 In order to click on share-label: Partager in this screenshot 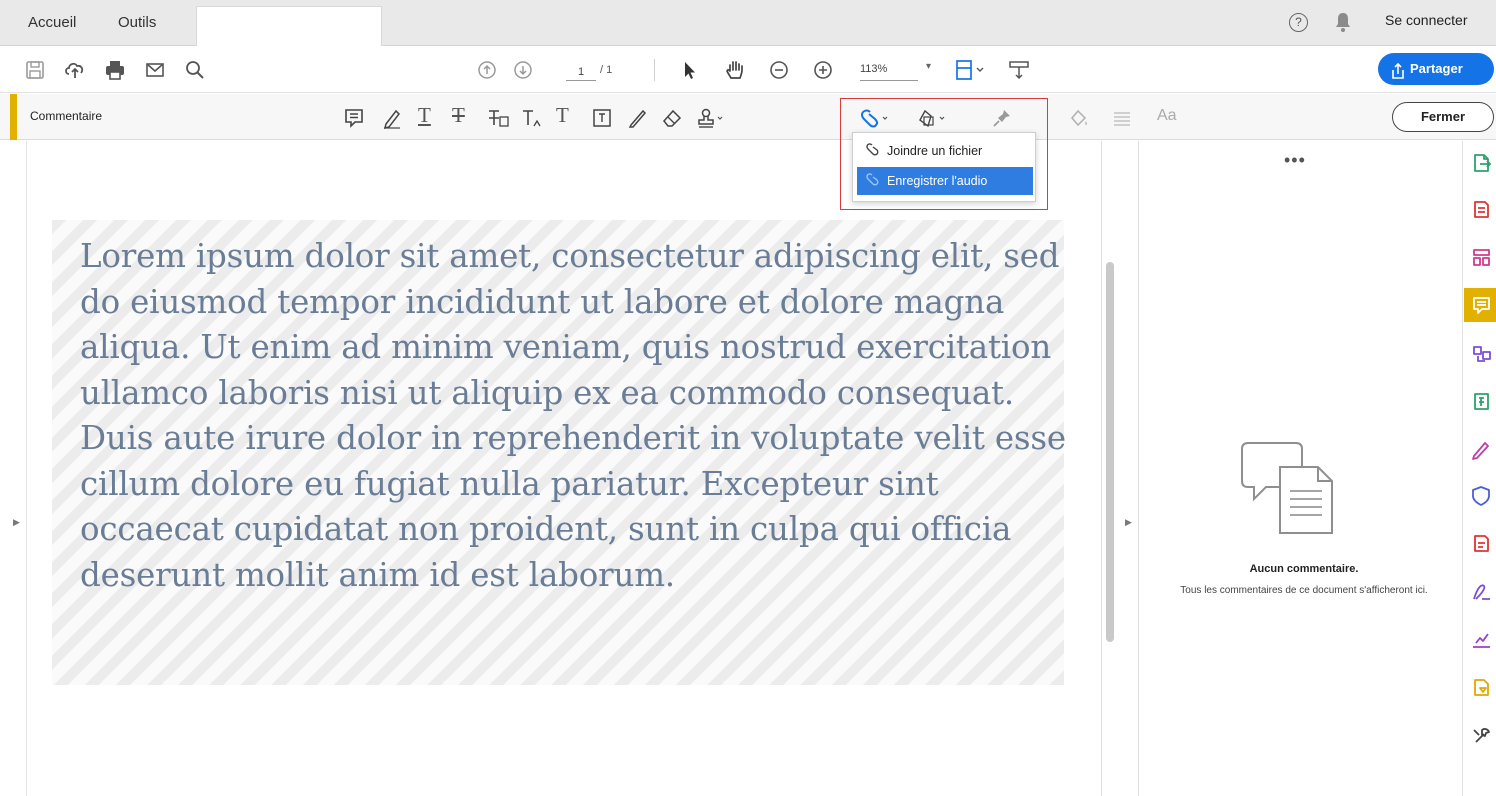, I will do `click(1436, 68)`.